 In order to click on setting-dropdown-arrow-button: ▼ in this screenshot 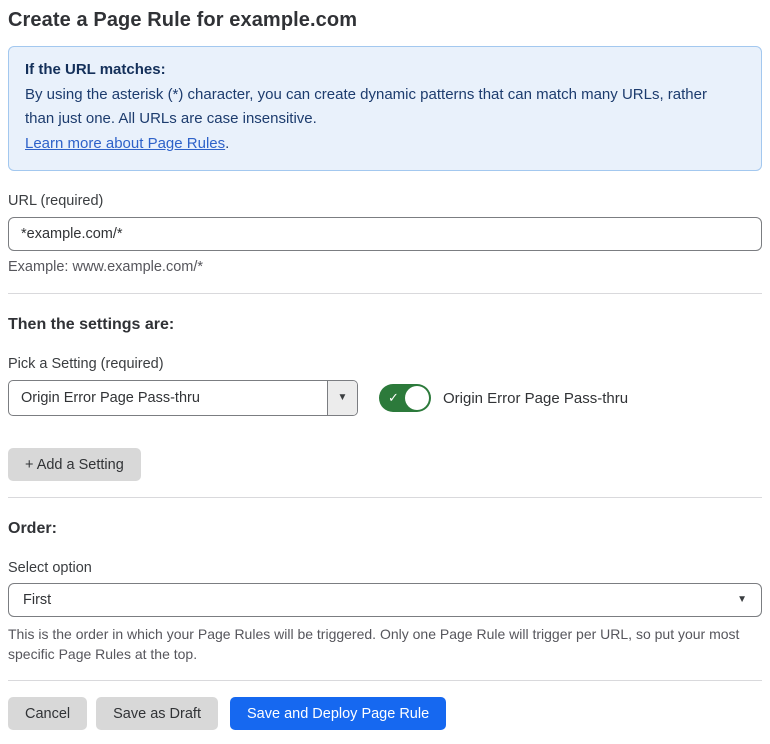, I will do `click(342, 398)`.